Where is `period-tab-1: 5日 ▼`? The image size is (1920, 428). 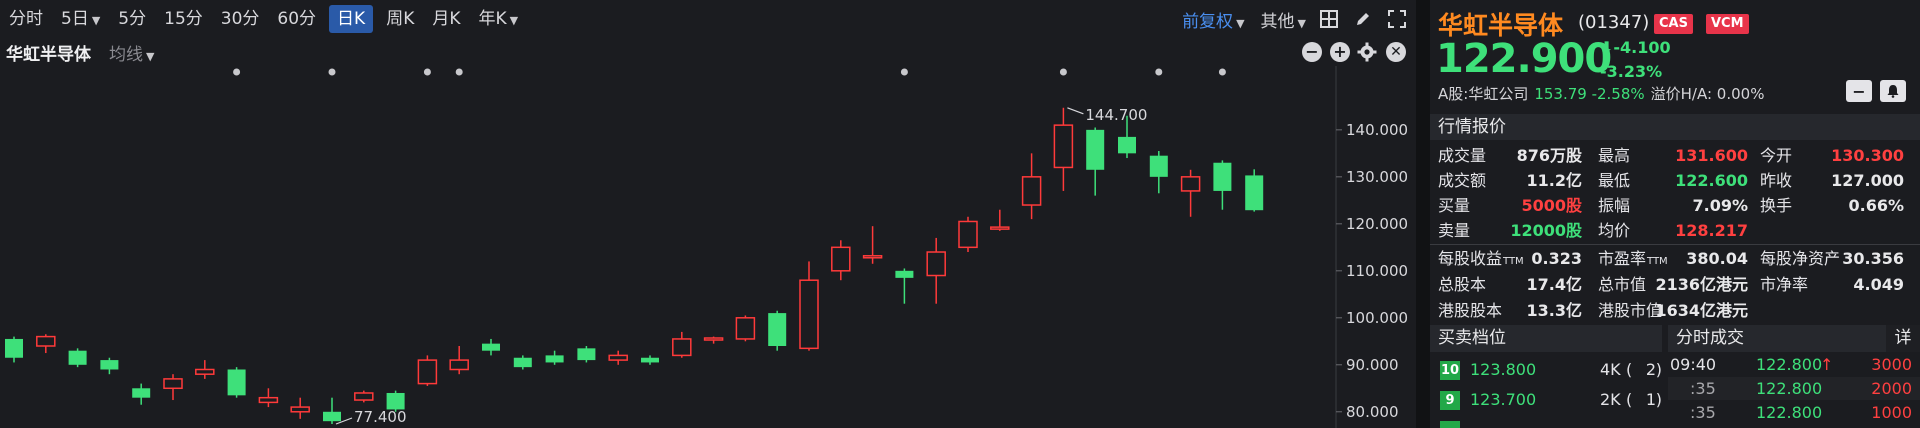
period-tab-1: 5日 ▼ is located at coordinates (80, 19).